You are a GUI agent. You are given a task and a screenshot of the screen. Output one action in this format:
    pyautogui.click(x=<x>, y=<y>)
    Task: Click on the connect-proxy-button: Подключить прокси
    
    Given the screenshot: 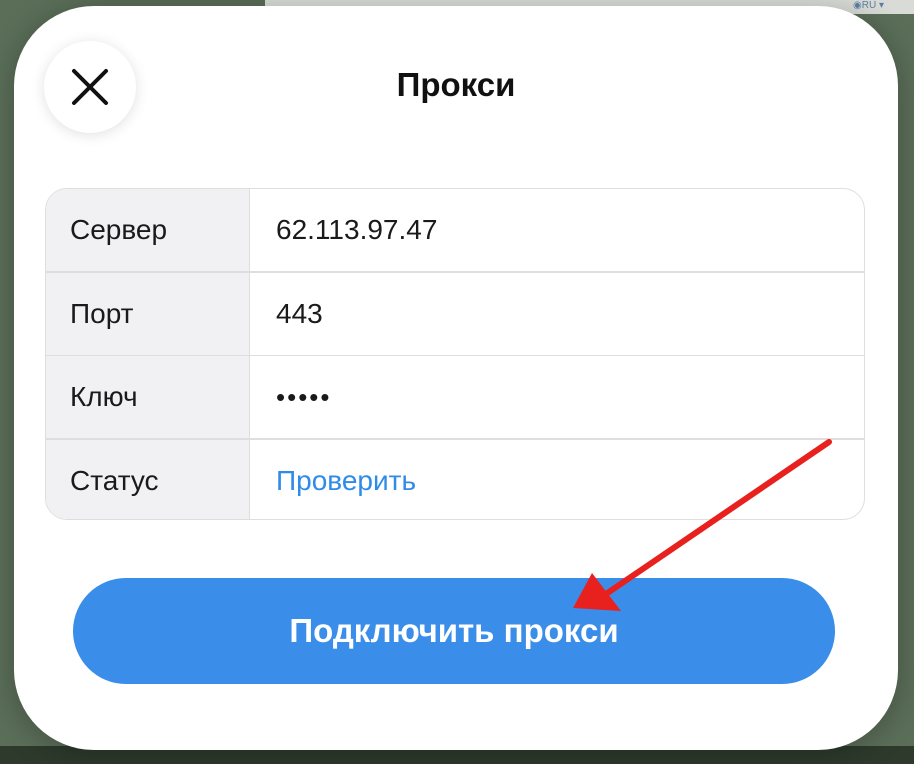 What is the action you would take?
    pyautogui.click(x=454, y=631)
    